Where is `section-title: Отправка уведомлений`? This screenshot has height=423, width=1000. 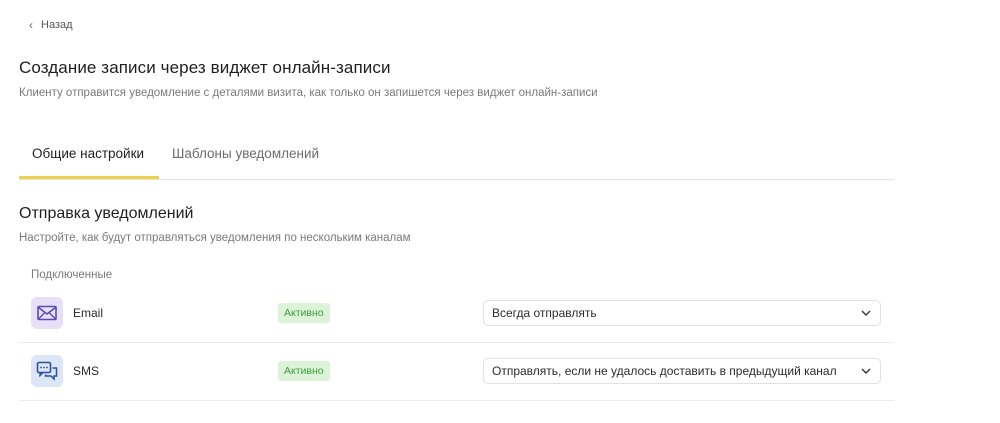
section-title: Отправка уведомлений is located at coordinates (106, 213).